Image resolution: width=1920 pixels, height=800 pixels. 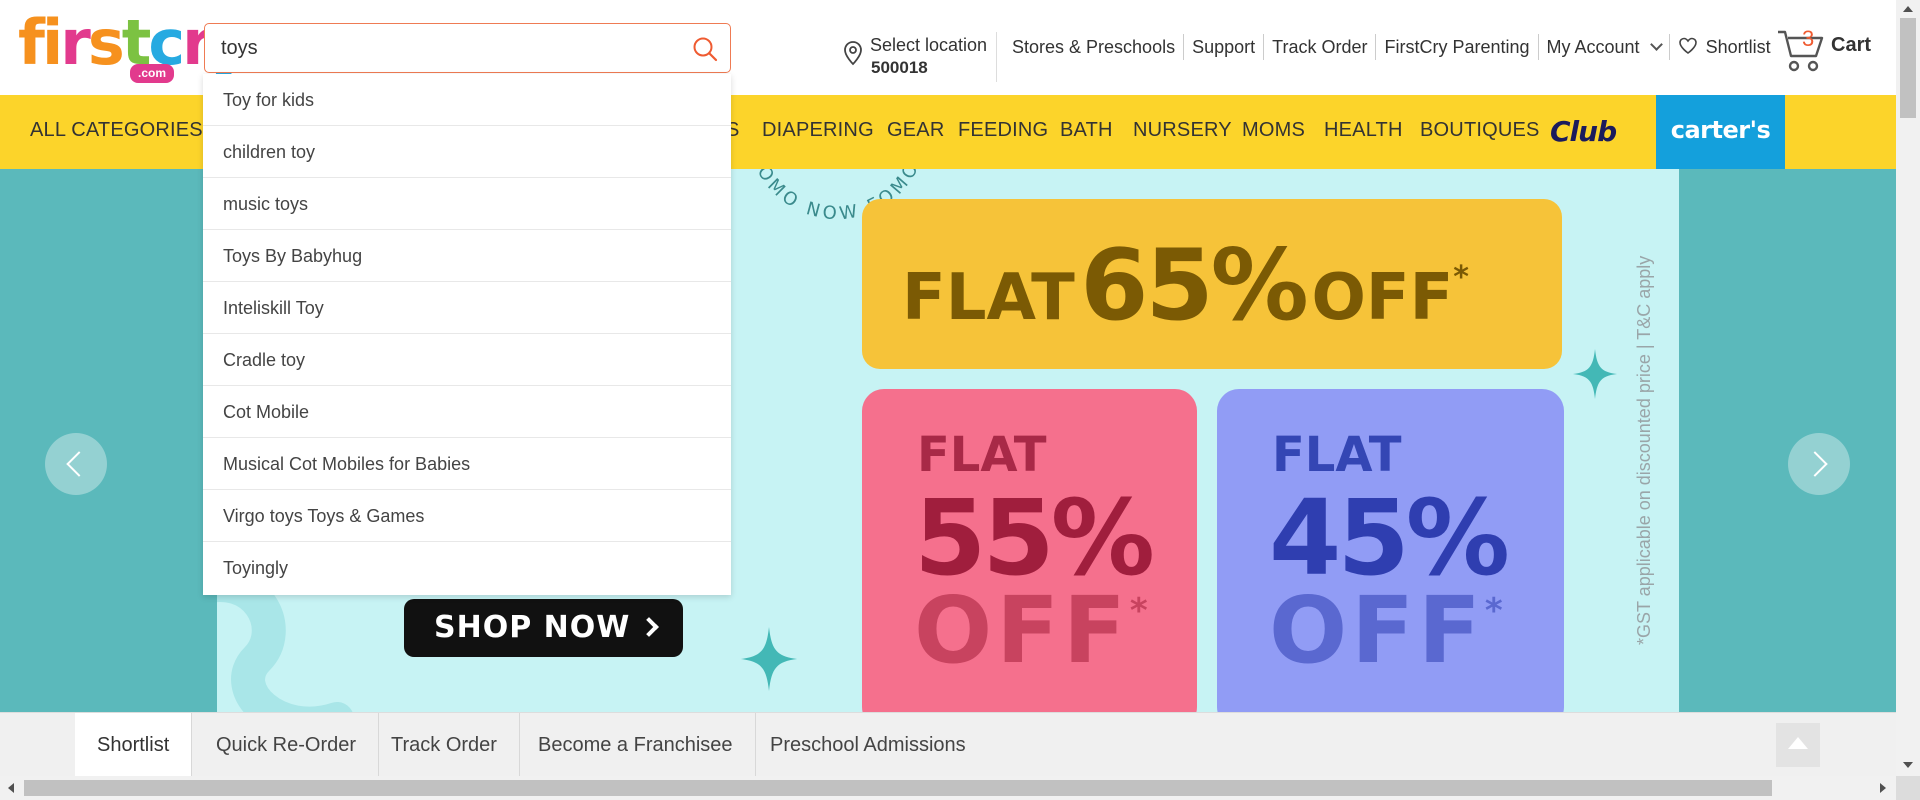 What do you see at coordinates (996, 57) in the screenshot?
I see `divider` at bounding box center [996, 57].